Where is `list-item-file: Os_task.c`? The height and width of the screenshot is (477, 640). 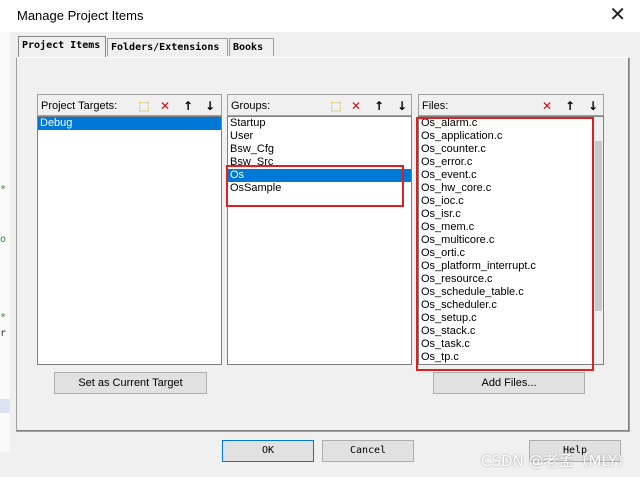
list-item-file: Os_task.c is located at coordinates (511, 344).